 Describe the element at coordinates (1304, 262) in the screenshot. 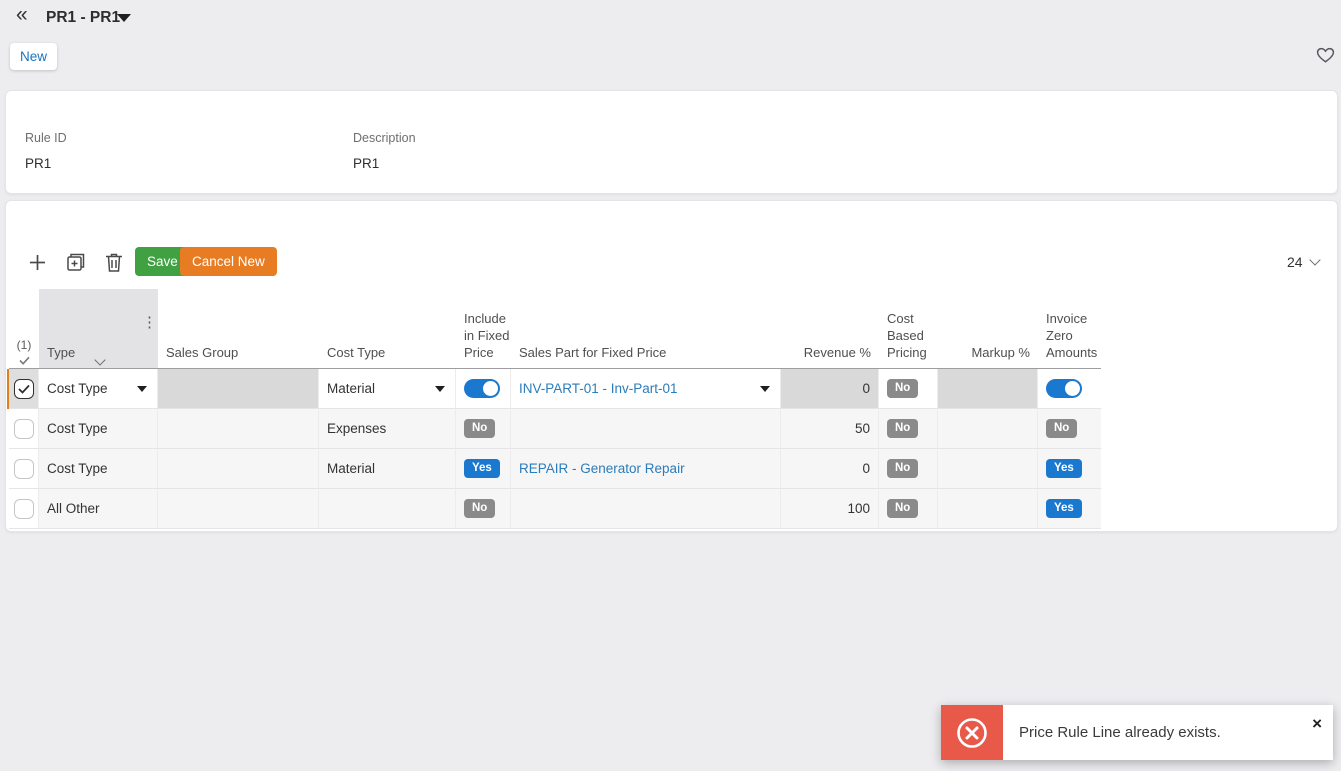

I see `page-size-selector: 24` at that location.